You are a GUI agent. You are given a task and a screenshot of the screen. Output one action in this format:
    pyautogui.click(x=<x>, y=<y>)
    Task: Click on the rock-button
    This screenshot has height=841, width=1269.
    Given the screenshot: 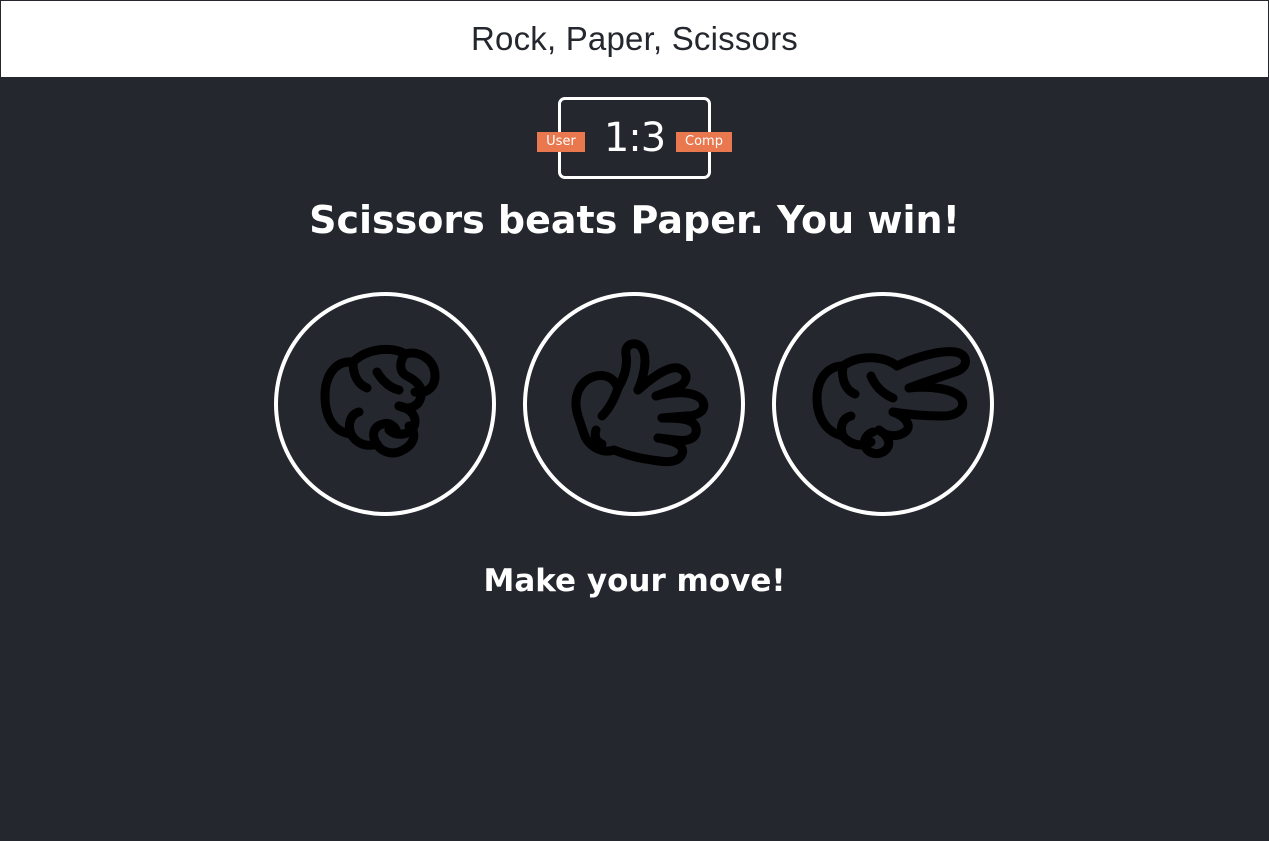 What is the action you would take?
    pyautogui.click(x=385, y=404)
    